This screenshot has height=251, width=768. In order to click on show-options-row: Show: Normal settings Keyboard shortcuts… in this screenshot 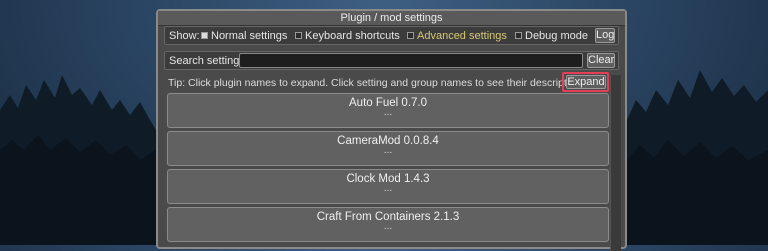, I will do `click(391, 35)`.